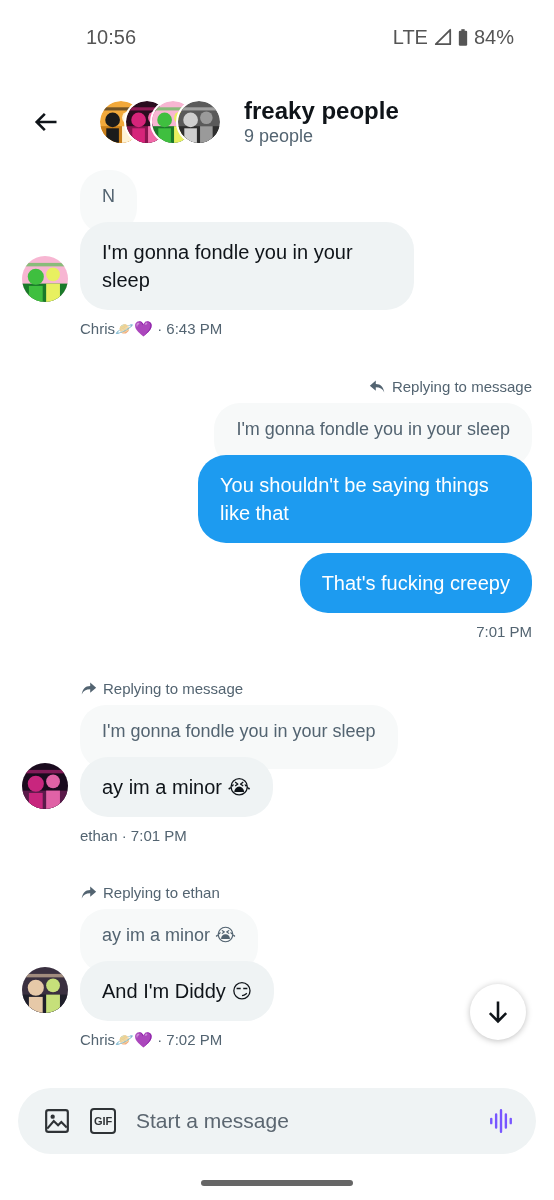  What do you see at coordinates (365, 499) in the screenshot?
I see `message-bubble: You shouldn't be saying things like that` at bounding box center [365, 499].